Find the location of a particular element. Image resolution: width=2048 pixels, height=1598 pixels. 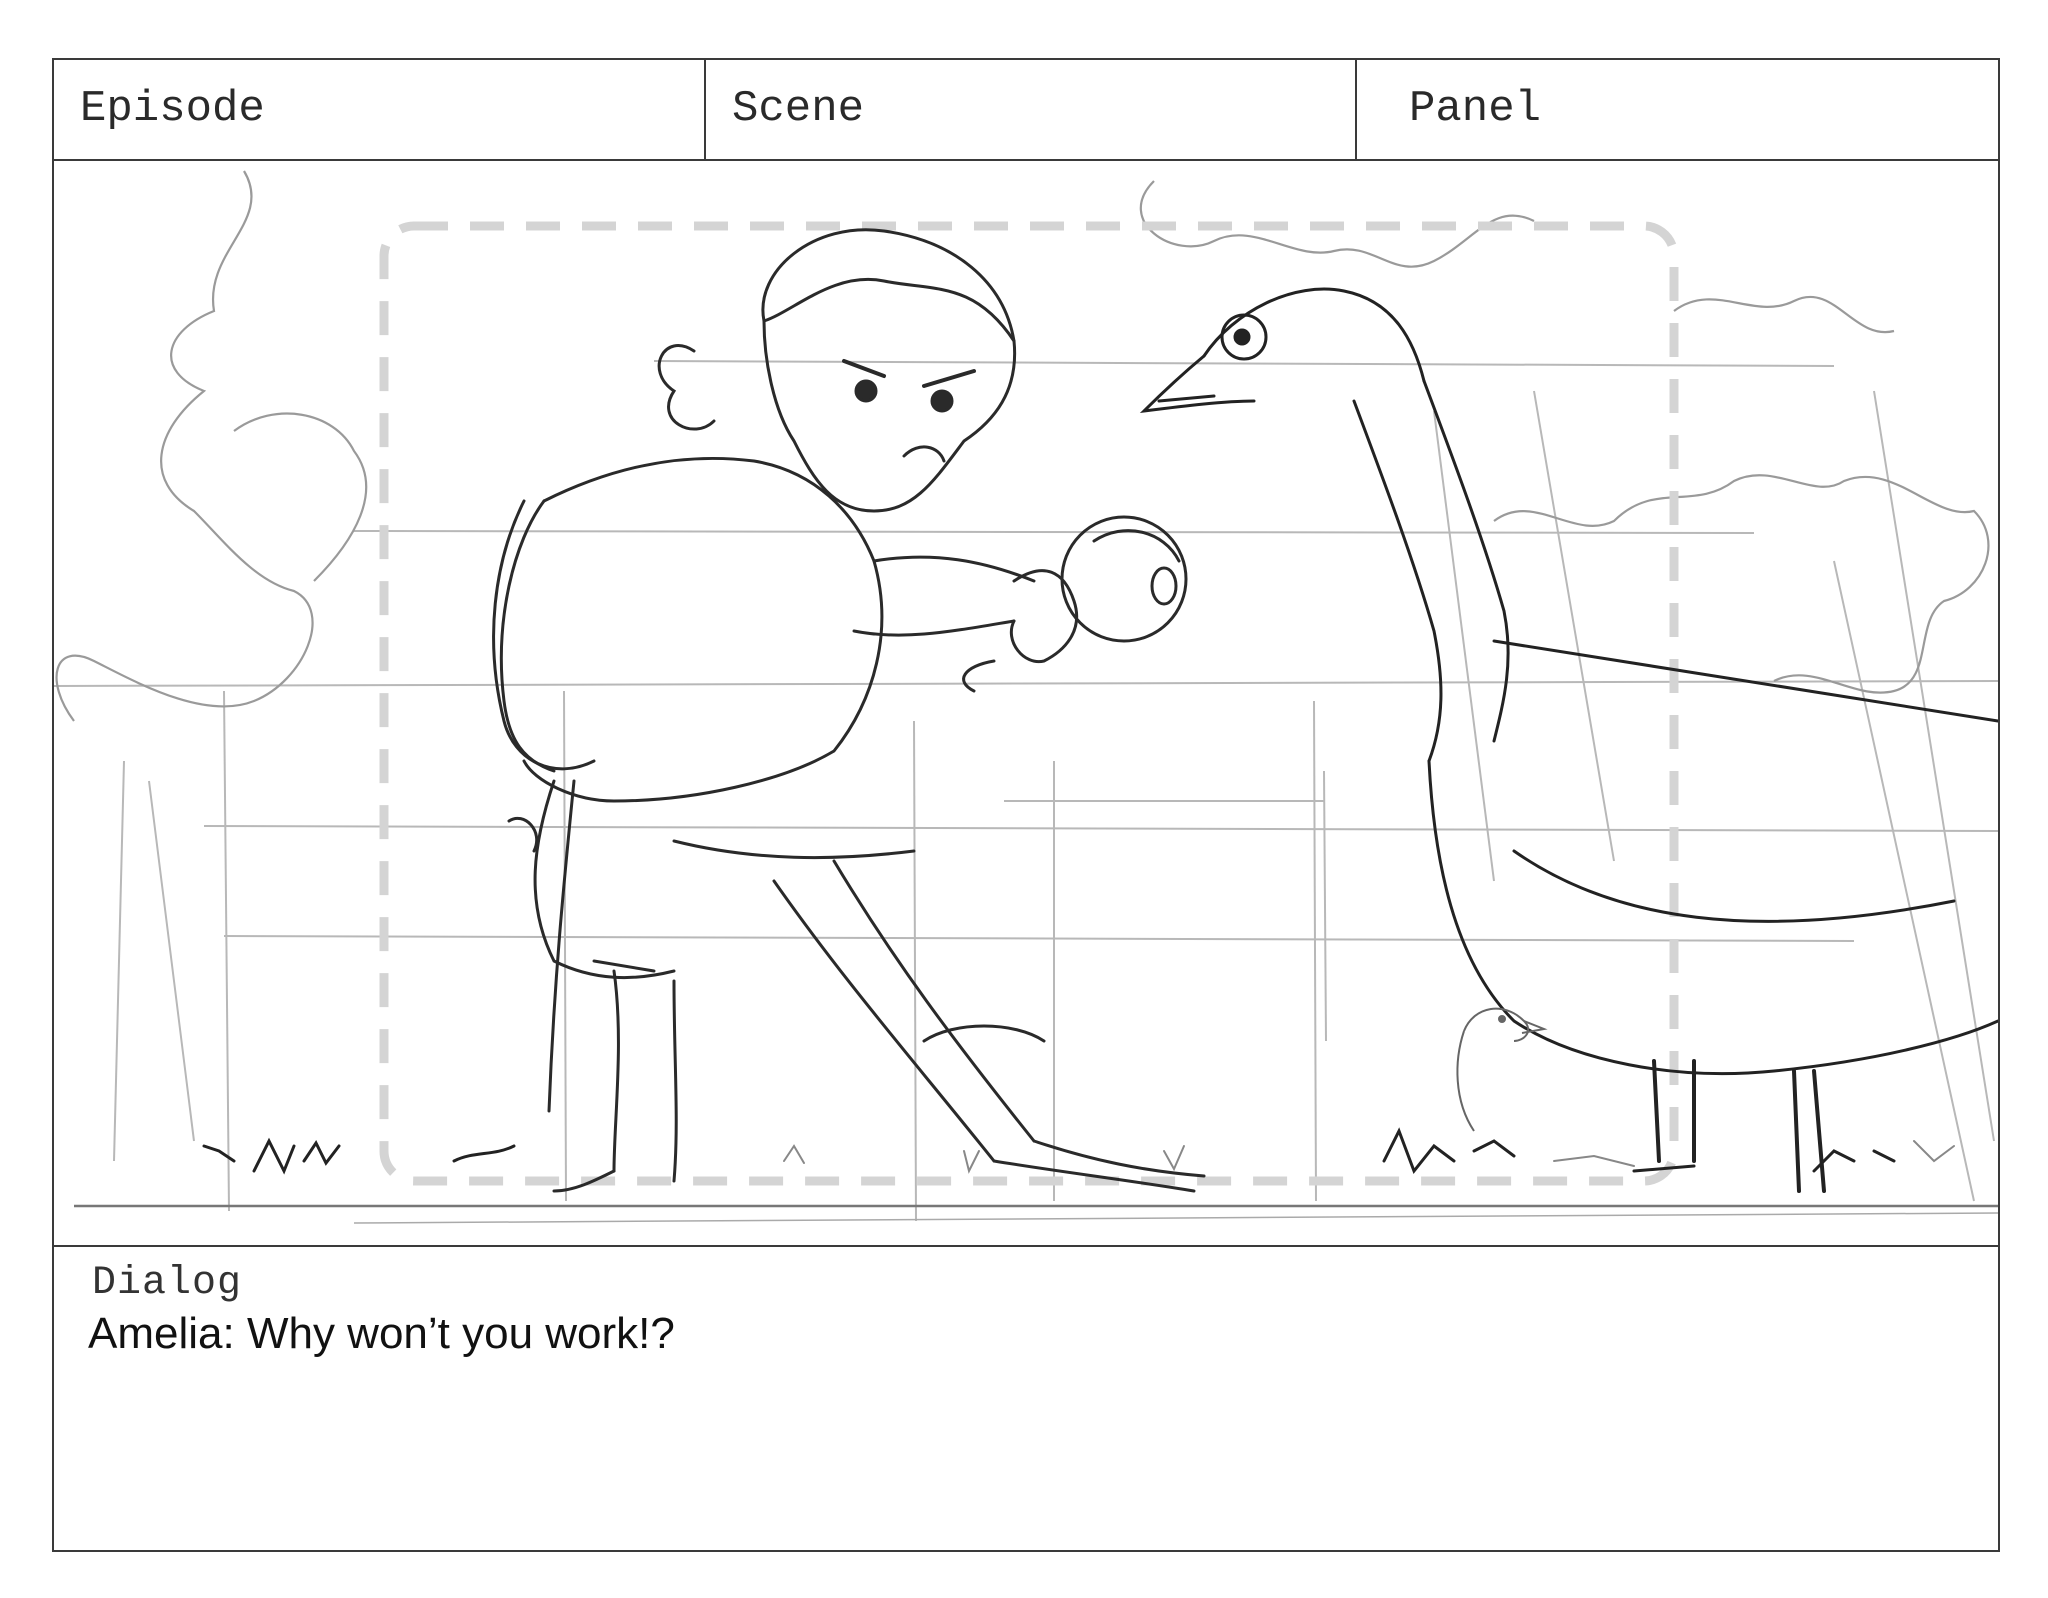

dialog-line: Amelia: Why won’t you work!? is located at coordinates (381, 1334).